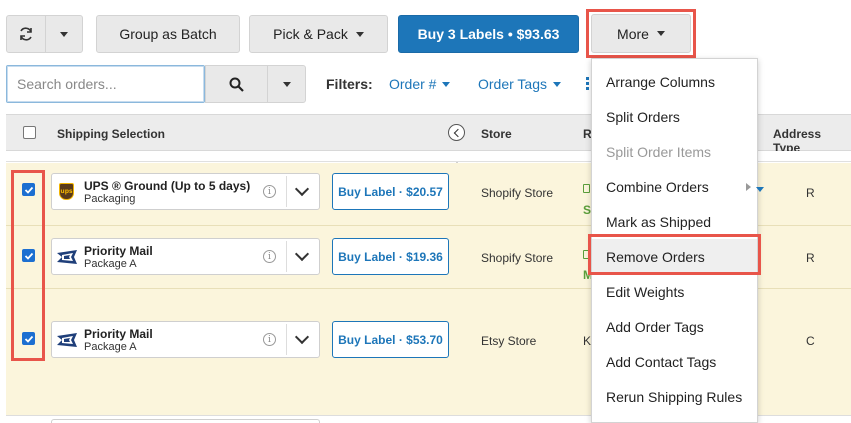 The width and height of the screenshot is (851, 423). What do you see at coordinates (111, 134) in the screenshot?
I see `column-shipping-selection: Shipping Selection` at bounding box center [111, 134].